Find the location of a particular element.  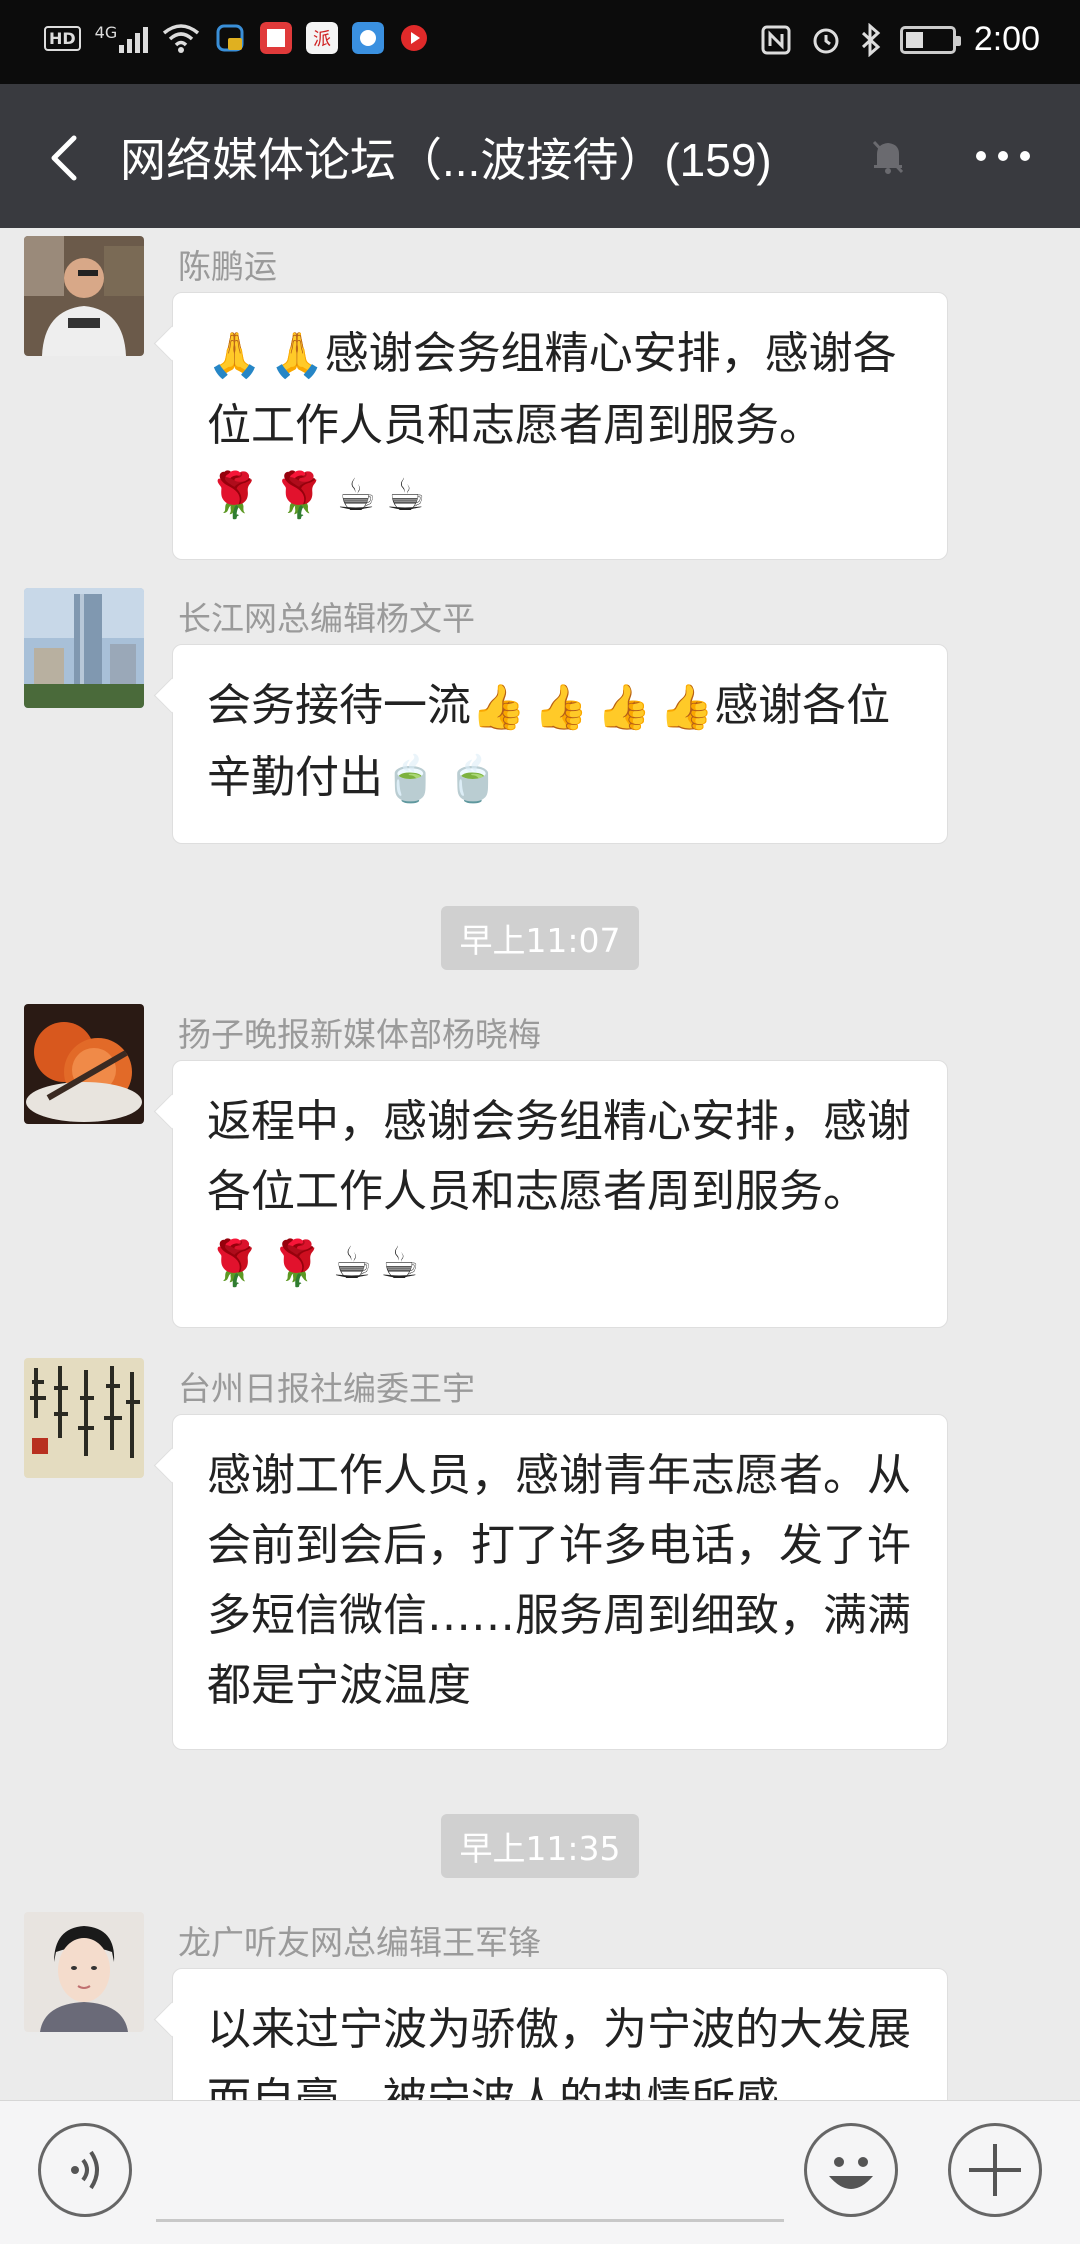

svg-text: 派 is located at coordinates (322, 39).